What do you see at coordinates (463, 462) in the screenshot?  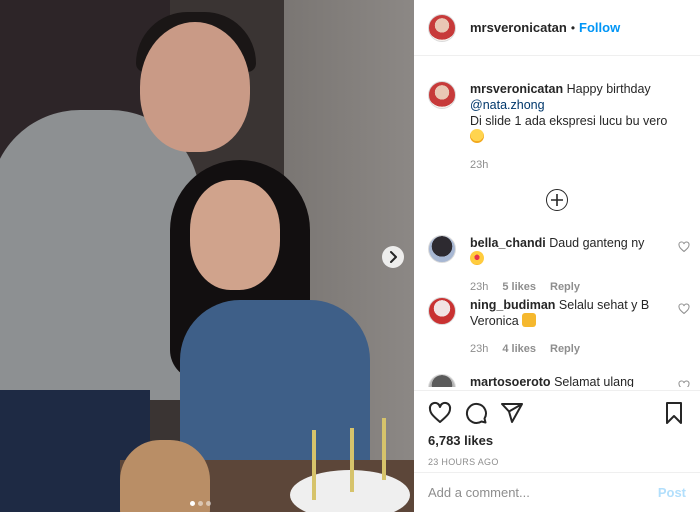 I see `post-timestamp: 23 HOURS AGO` at bounding box center [463, 462].